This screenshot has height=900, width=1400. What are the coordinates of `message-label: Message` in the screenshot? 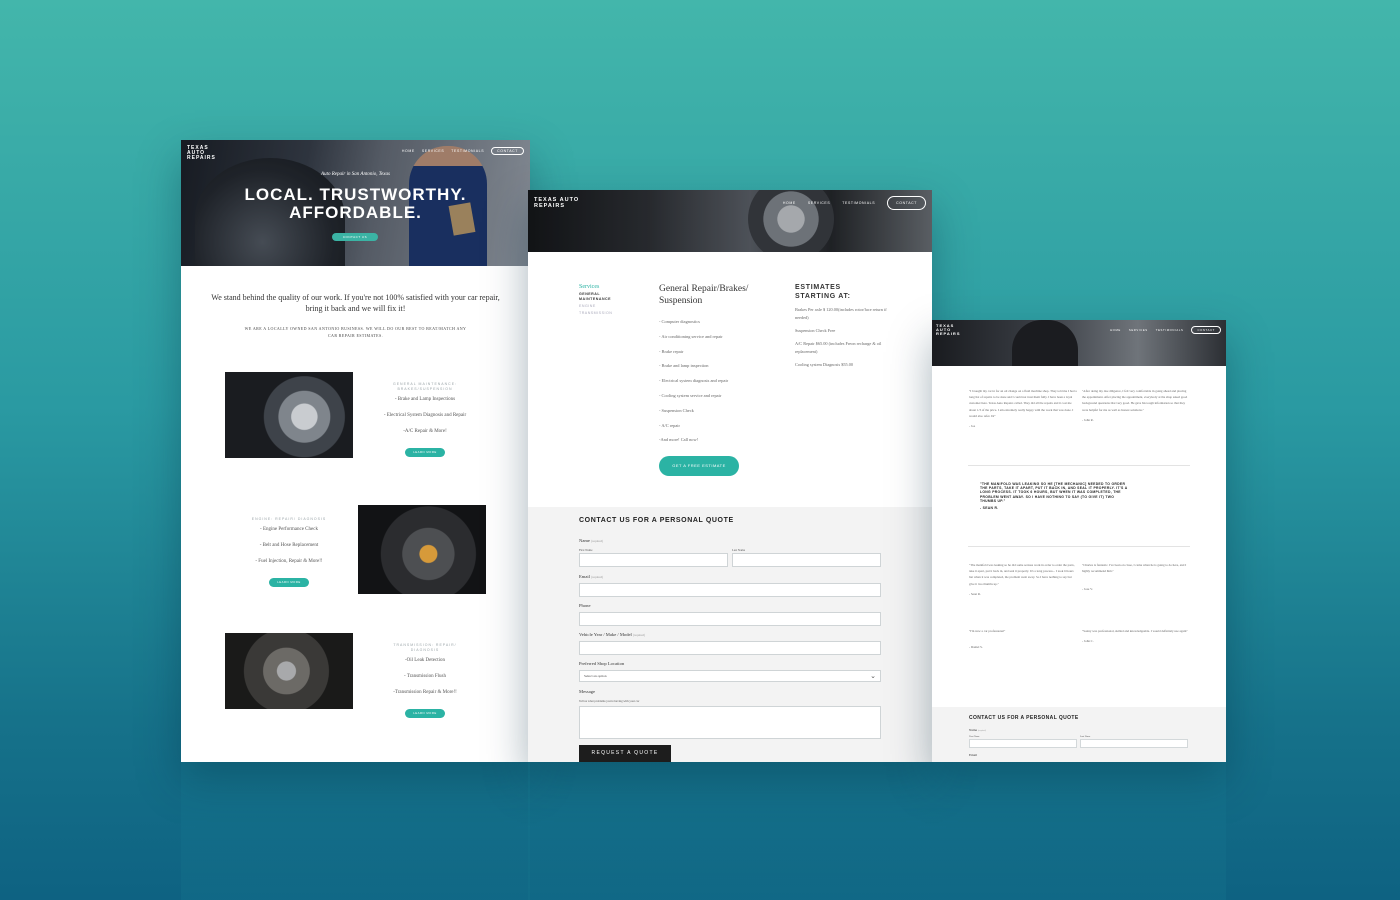 It's located at (587, 691).